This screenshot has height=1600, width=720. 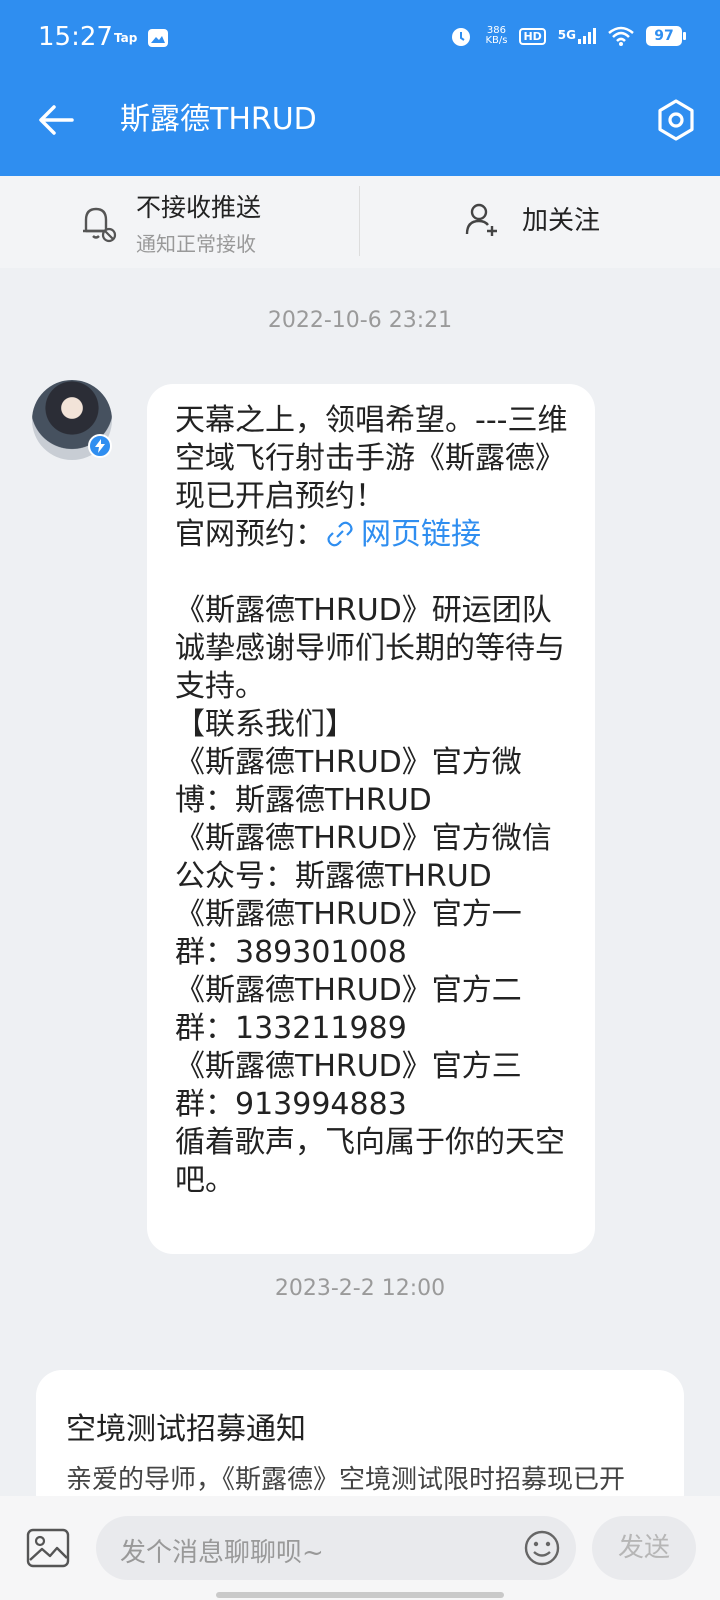 What do you see at coordinates (75, 37) in the screenshot?
I see `status-time: 15:27` at bounding box center [75, 37].